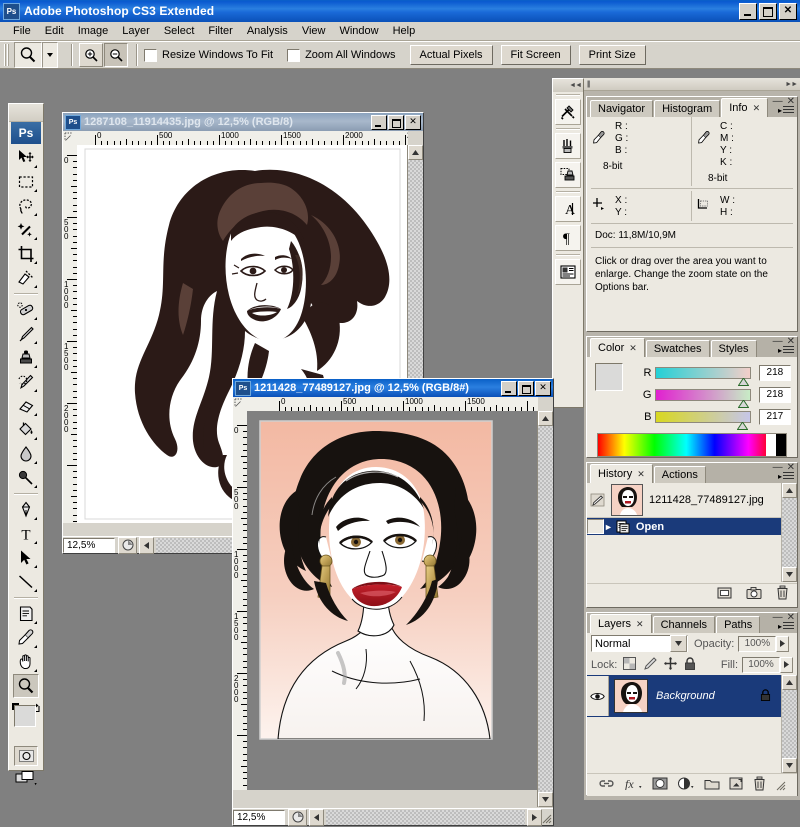 The width and height of the screenshot is (800, 827). What do you see at coordinates (736, 785) in the screenshot?
I see `new-layer-icon` at bounding box center [736, 785].